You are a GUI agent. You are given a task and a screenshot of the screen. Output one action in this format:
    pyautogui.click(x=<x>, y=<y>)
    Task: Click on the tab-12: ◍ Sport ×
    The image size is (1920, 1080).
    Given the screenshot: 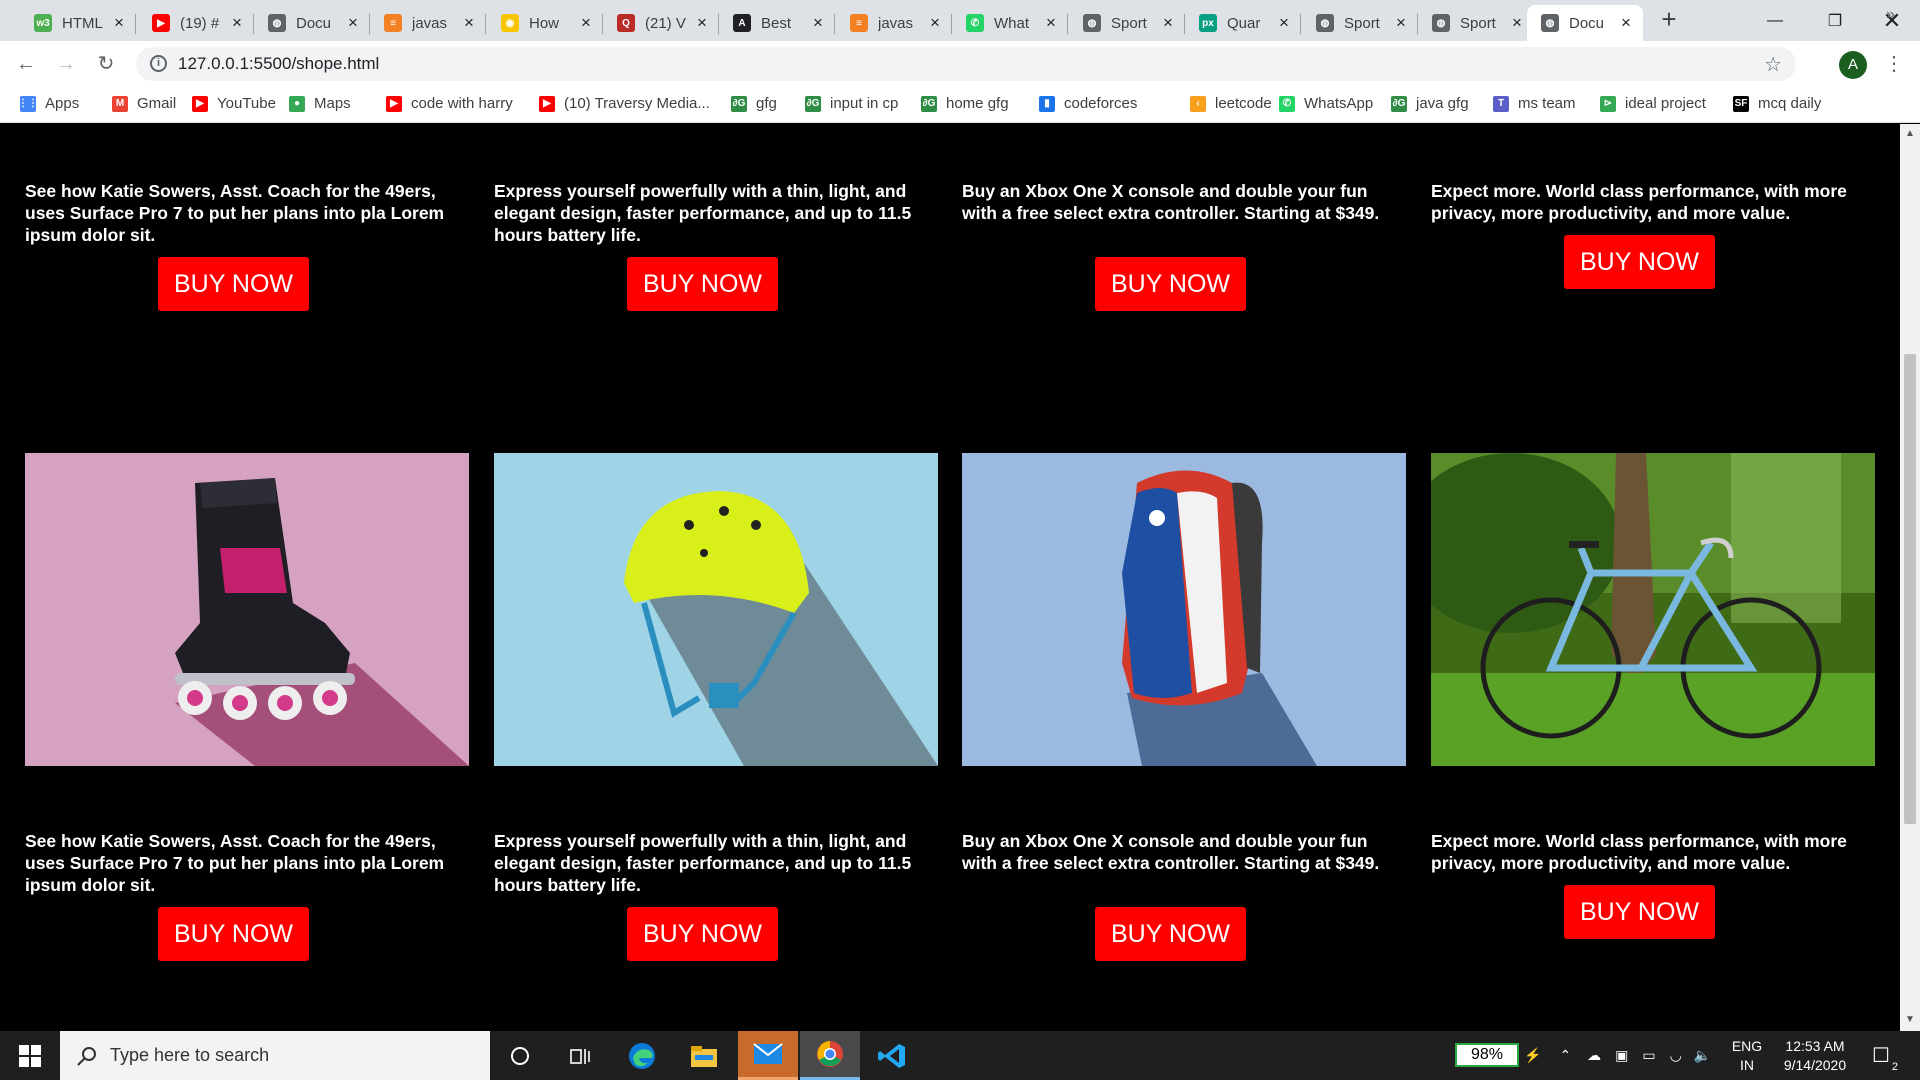 What is the action you would take?
    pyautogui.click(x=1476, y=23)
    